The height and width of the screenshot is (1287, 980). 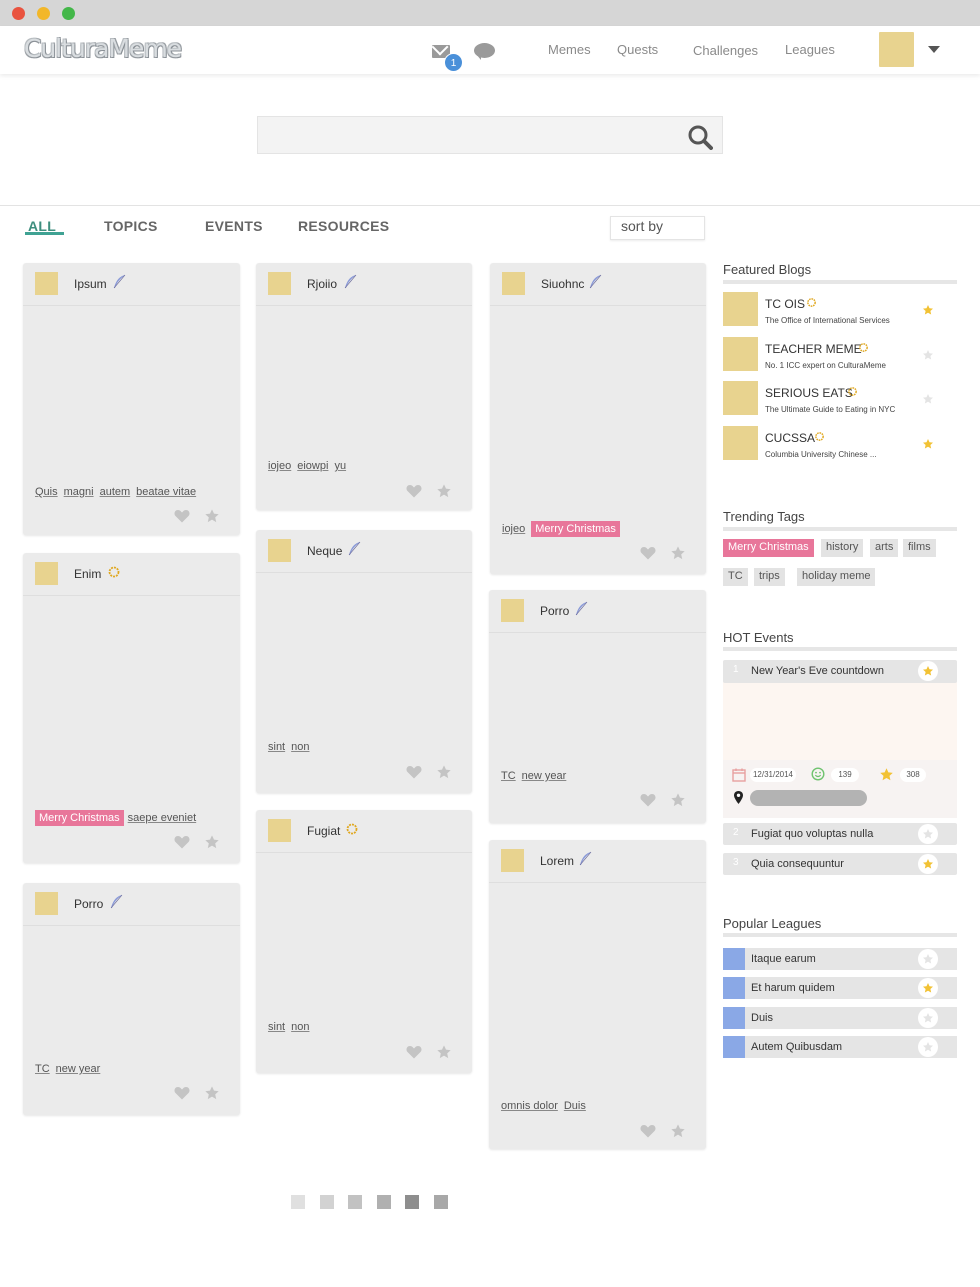 I want to click on hot-event-item: 1 New Year's Eve countdown, so click(x=840, y=671).